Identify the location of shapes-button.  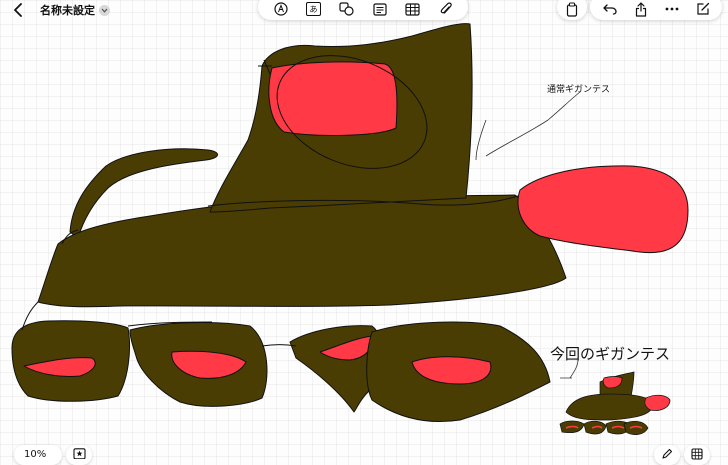
(347, 9).